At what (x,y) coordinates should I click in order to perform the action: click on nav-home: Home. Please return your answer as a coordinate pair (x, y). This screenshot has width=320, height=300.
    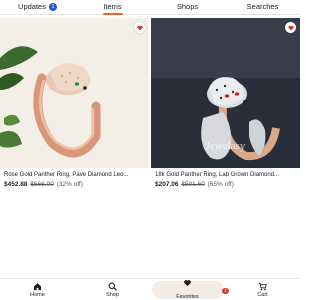
    Looking at the image, I should click on (37, 289).